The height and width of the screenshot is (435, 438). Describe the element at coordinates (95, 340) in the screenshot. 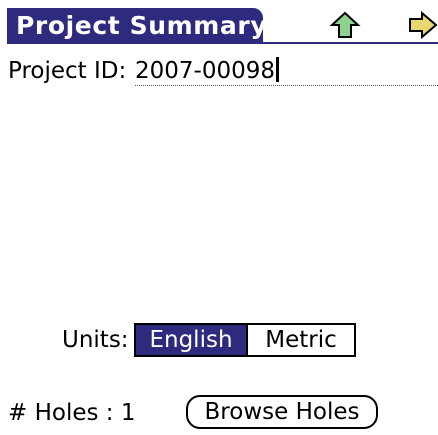

I see `units-label: Units:` at that location.